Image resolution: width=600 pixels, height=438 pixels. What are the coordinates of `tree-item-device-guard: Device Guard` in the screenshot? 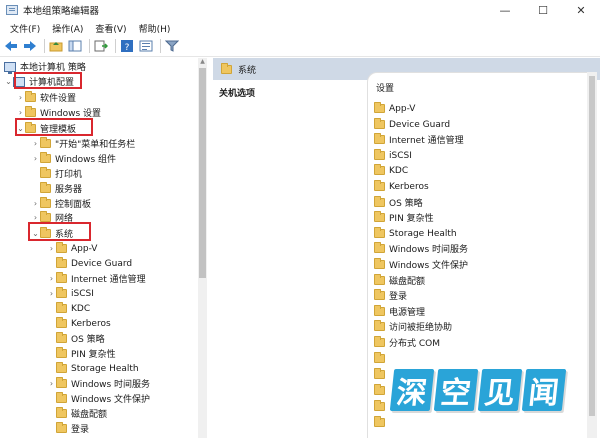 It's located at (94, 263).